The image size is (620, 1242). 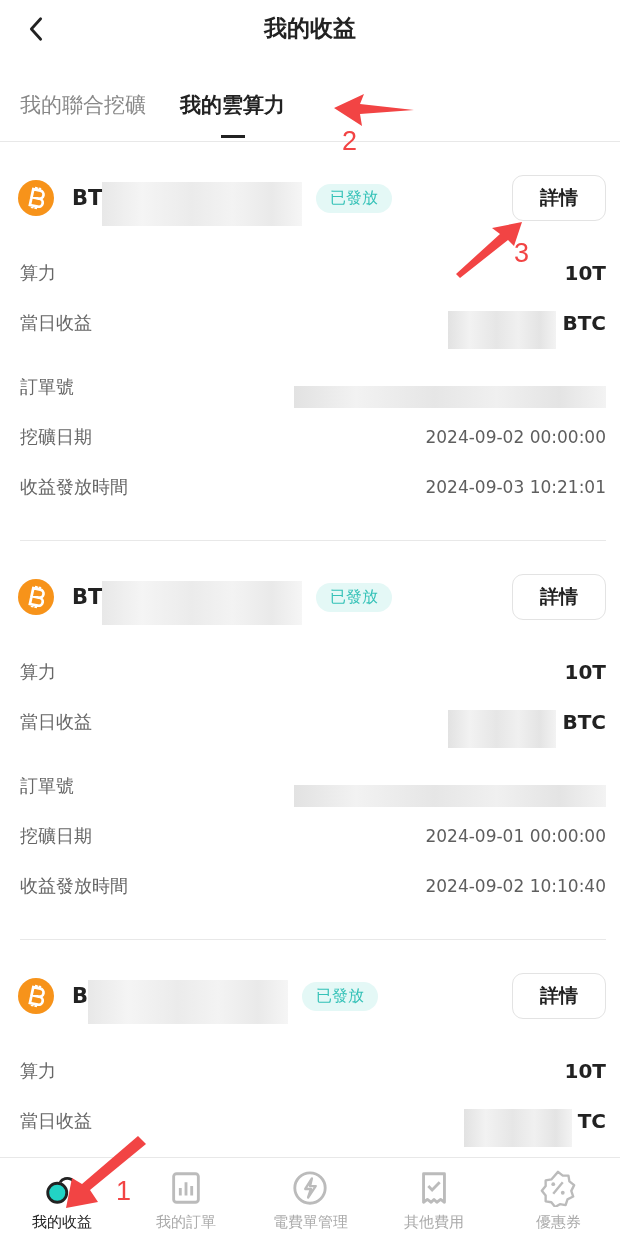 What do you see at coordinates (36, 29) in the screenshot?
I see `back-icon` at bounding box center [36, 29].